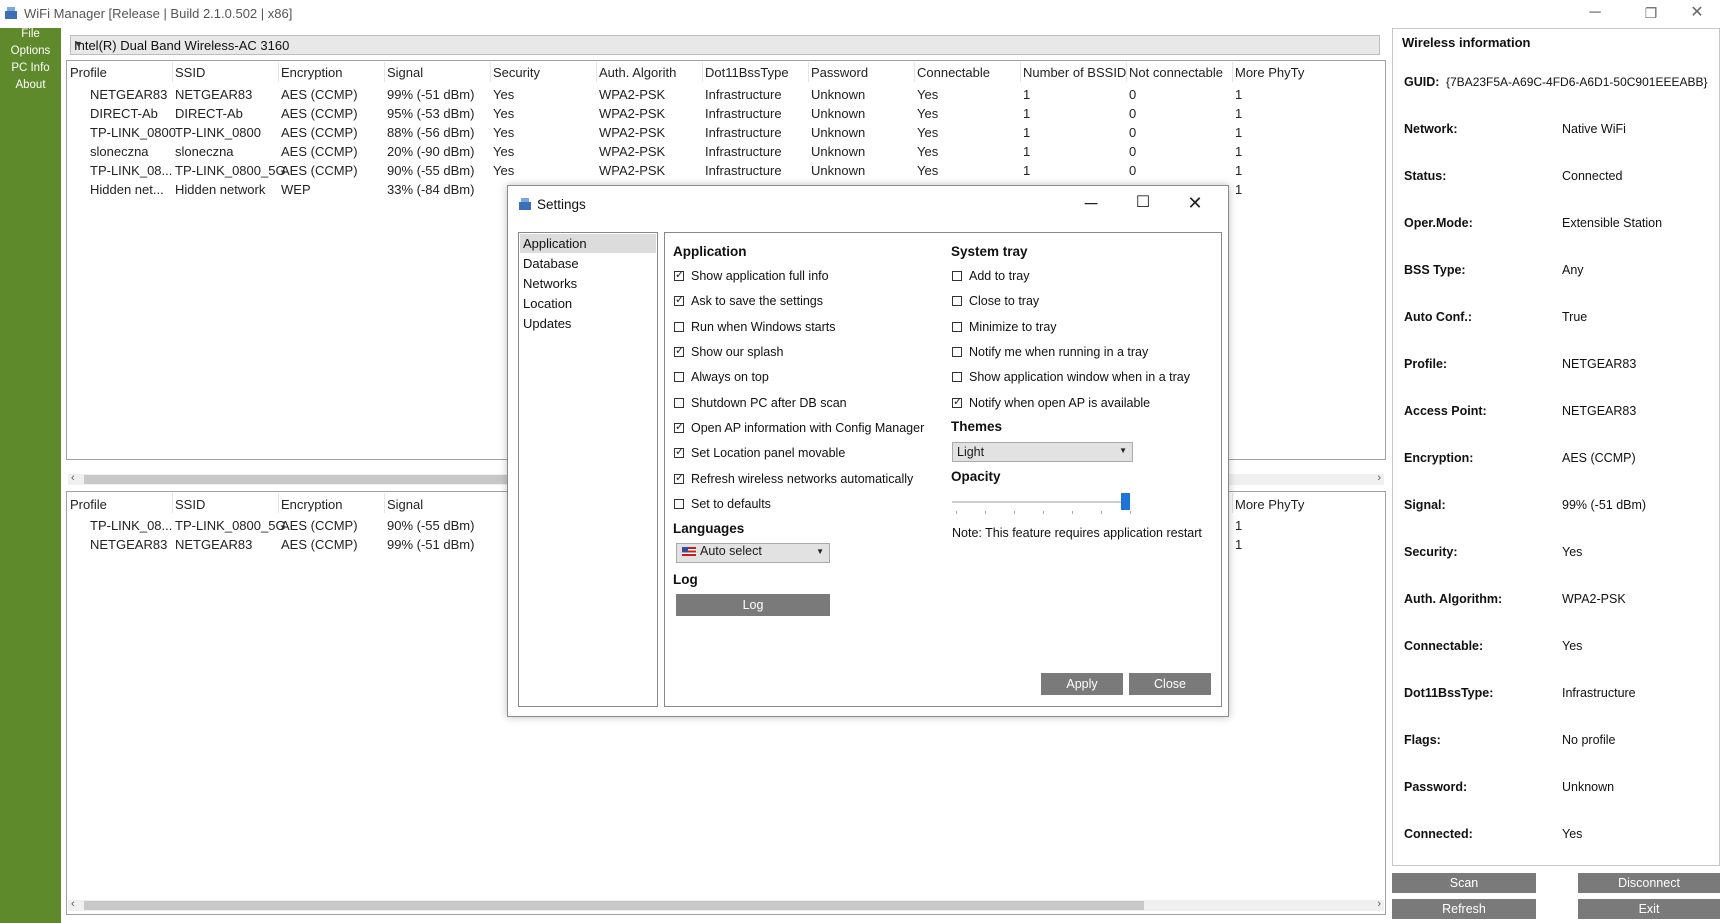 The width and height of the screenshot is (1720, 923). I want to click on info-label: Password:, so click(1436, 787).